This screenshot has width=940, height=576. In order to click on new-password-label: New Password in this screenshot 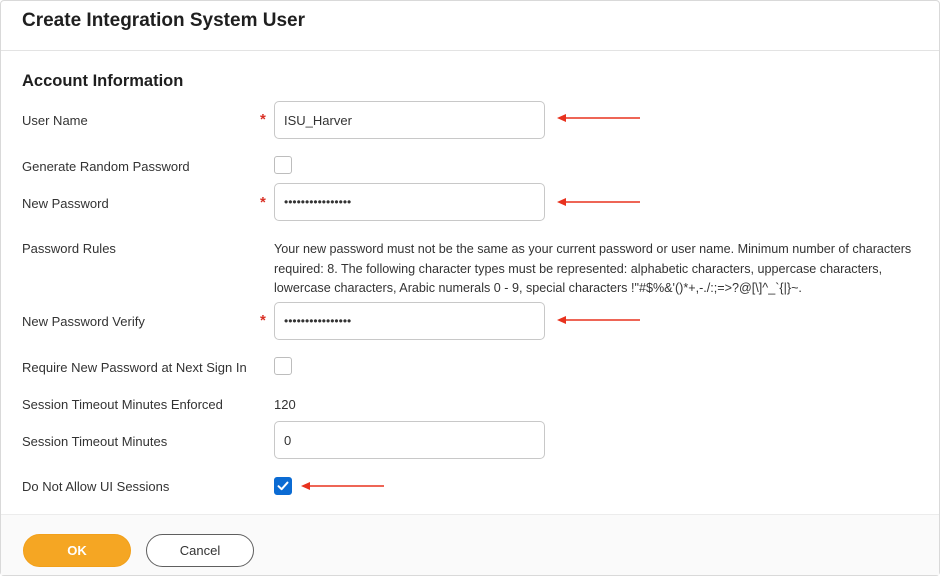, I will do `click(65, 203)`.